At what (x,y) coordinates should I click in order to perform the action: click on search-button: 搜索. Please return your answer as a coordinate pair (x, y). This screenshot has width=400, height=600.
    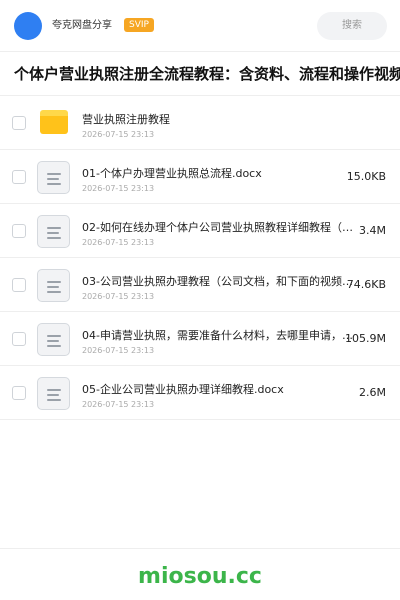
    Looking at the image, I should click on (352, 26).